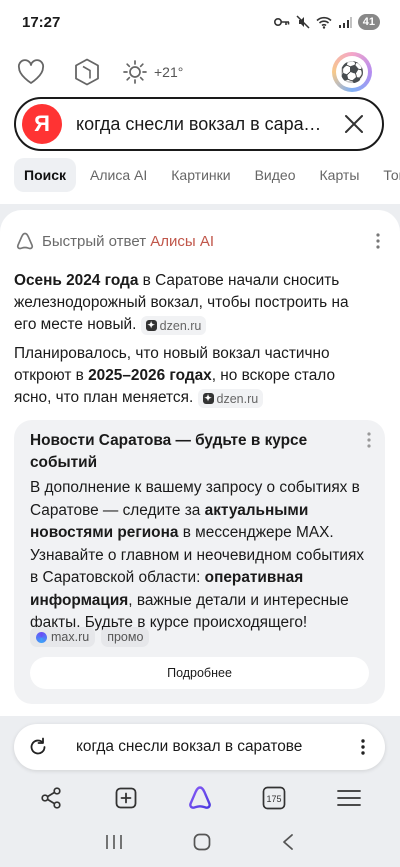 This screenshot has height=867, width=400. What do you see at coordinates (368, 22) in the screenshot?
I see `battery-indicator: 41` at bounding box center [368, 22].